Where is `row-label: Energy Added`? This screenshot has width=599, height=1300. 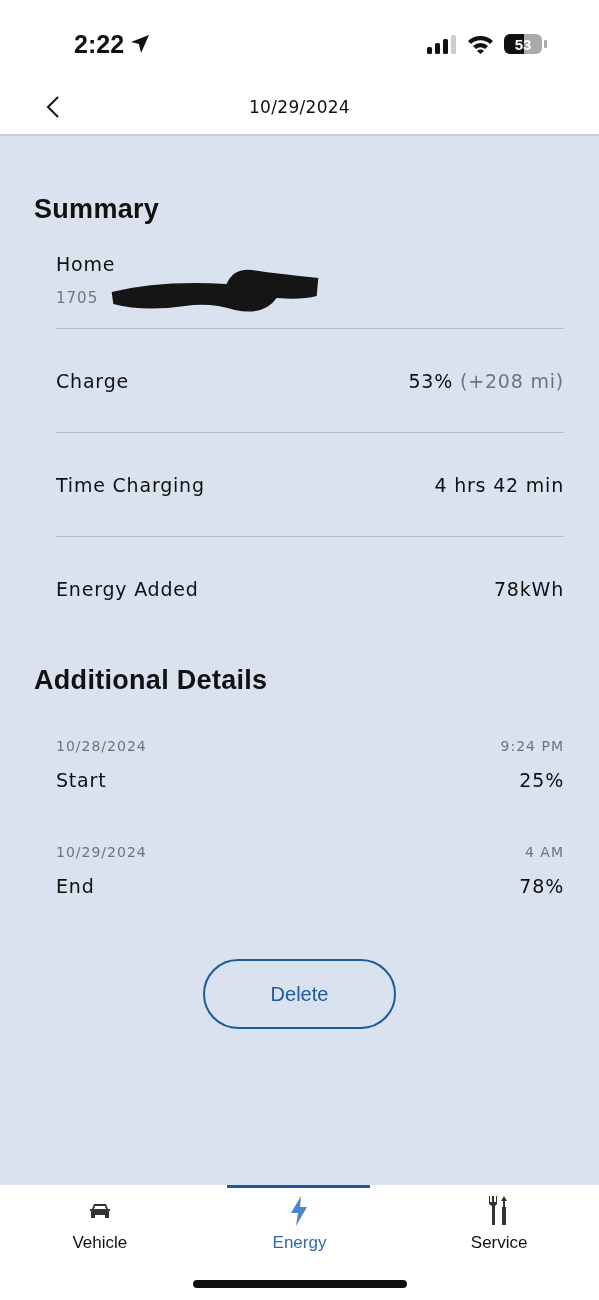
row-label: Energy Added is located at coordinates (127, 588).